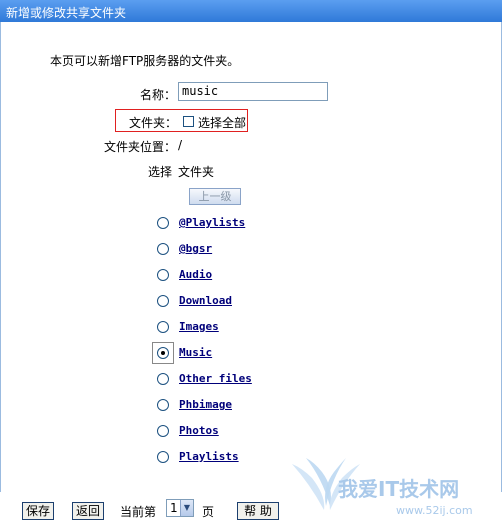 This screenshot has height=526, width=502. I want to click on folder-link: Audio, so click(195, 274).